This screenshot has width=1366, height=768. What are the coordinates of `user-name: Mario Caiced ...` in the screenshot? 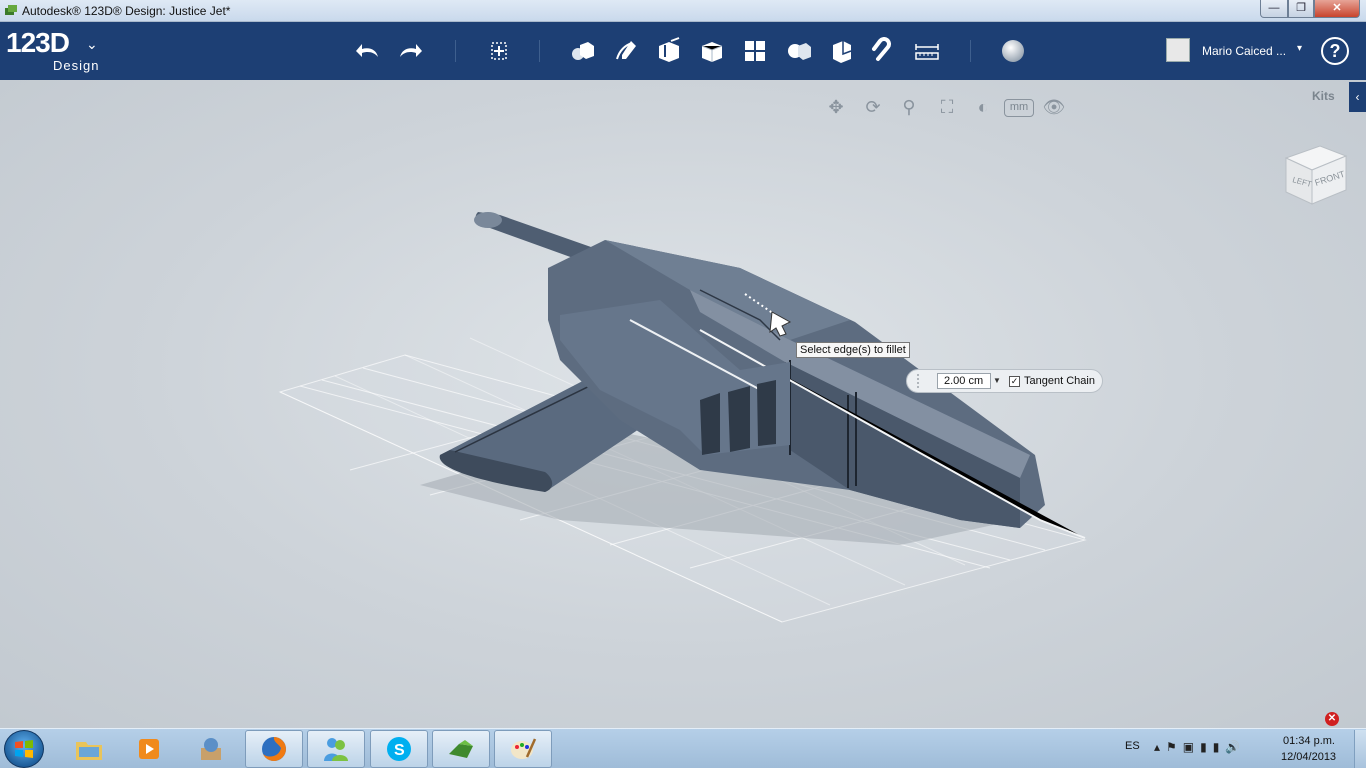 It's located at (1244, 51).